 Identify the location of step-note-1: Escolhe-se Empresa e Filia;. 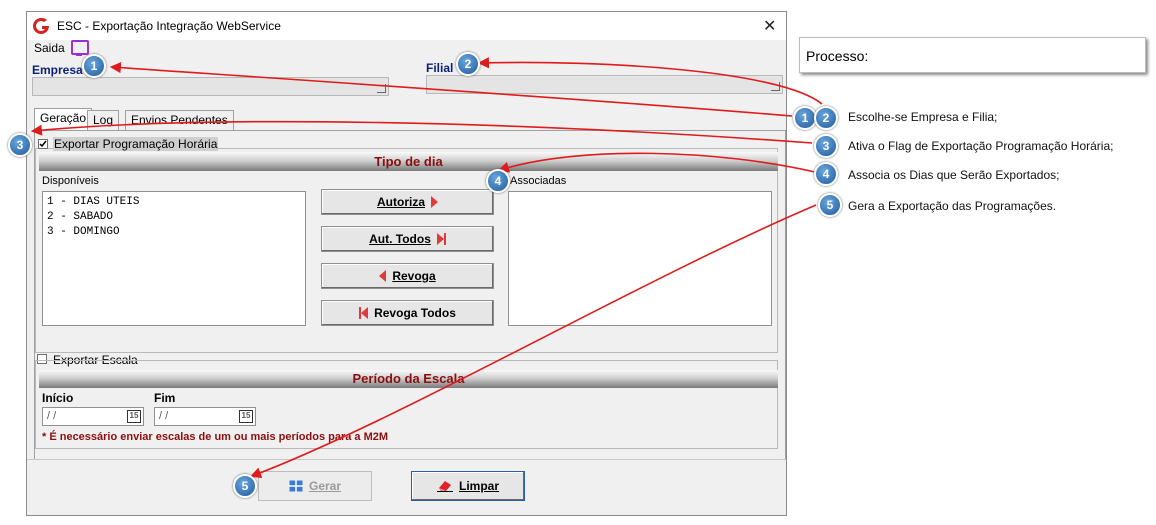
(923, 117).